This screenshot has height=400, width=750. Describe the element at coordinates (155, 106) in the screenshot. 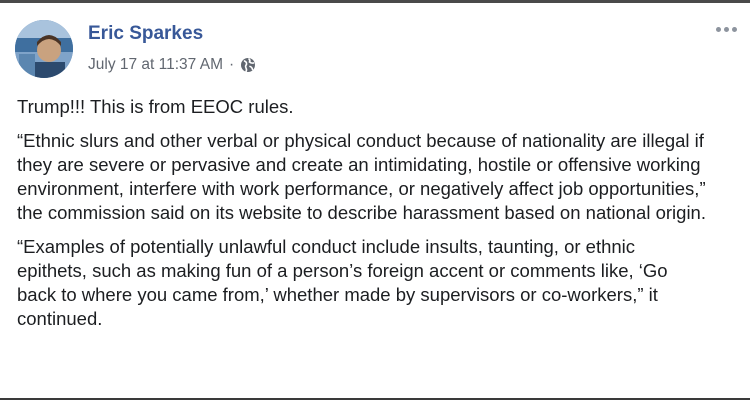

I see `post-paragraph: Trump!!! This is from EEOC rules.` at that location.